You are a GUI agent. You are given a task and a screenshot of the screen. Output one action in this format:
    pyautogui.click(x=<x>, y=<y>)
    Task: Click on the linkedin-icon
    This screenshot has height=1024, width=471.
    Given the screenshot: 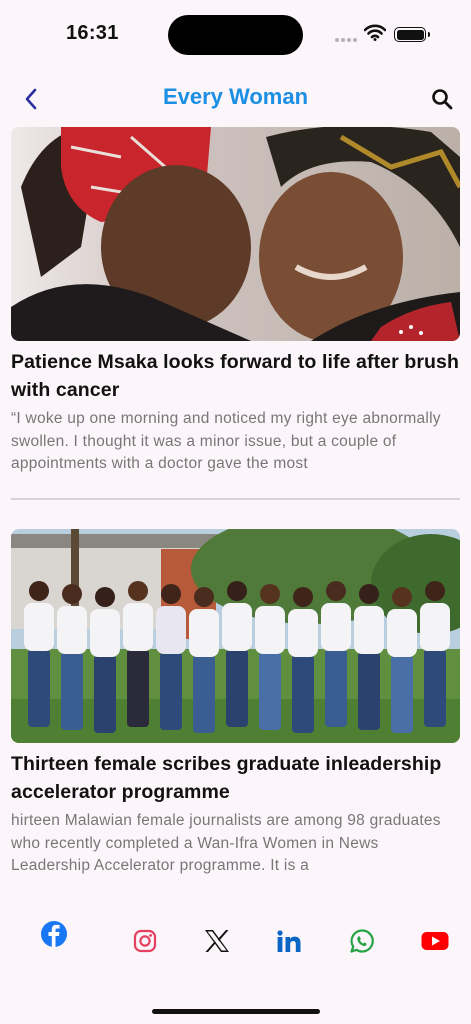 What is the action you would take?
    pyautogui.click(x=289, y=941)
    